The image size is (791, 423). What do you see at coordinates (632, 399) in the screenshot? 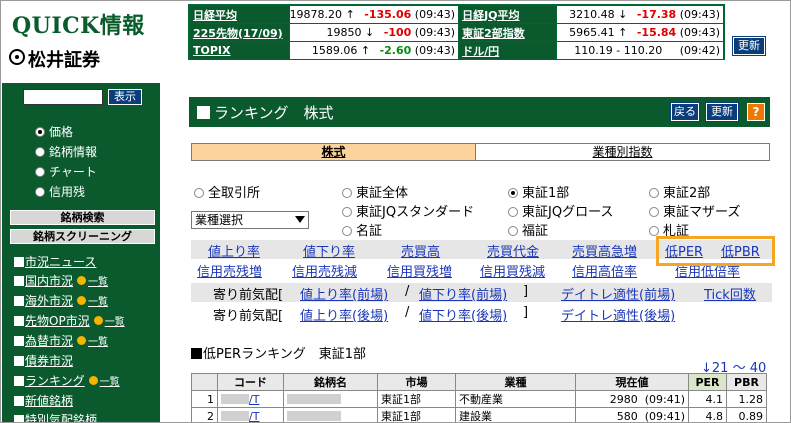
I see `price-cell: 2980 (09:41)` at bounding box center [632, 399].